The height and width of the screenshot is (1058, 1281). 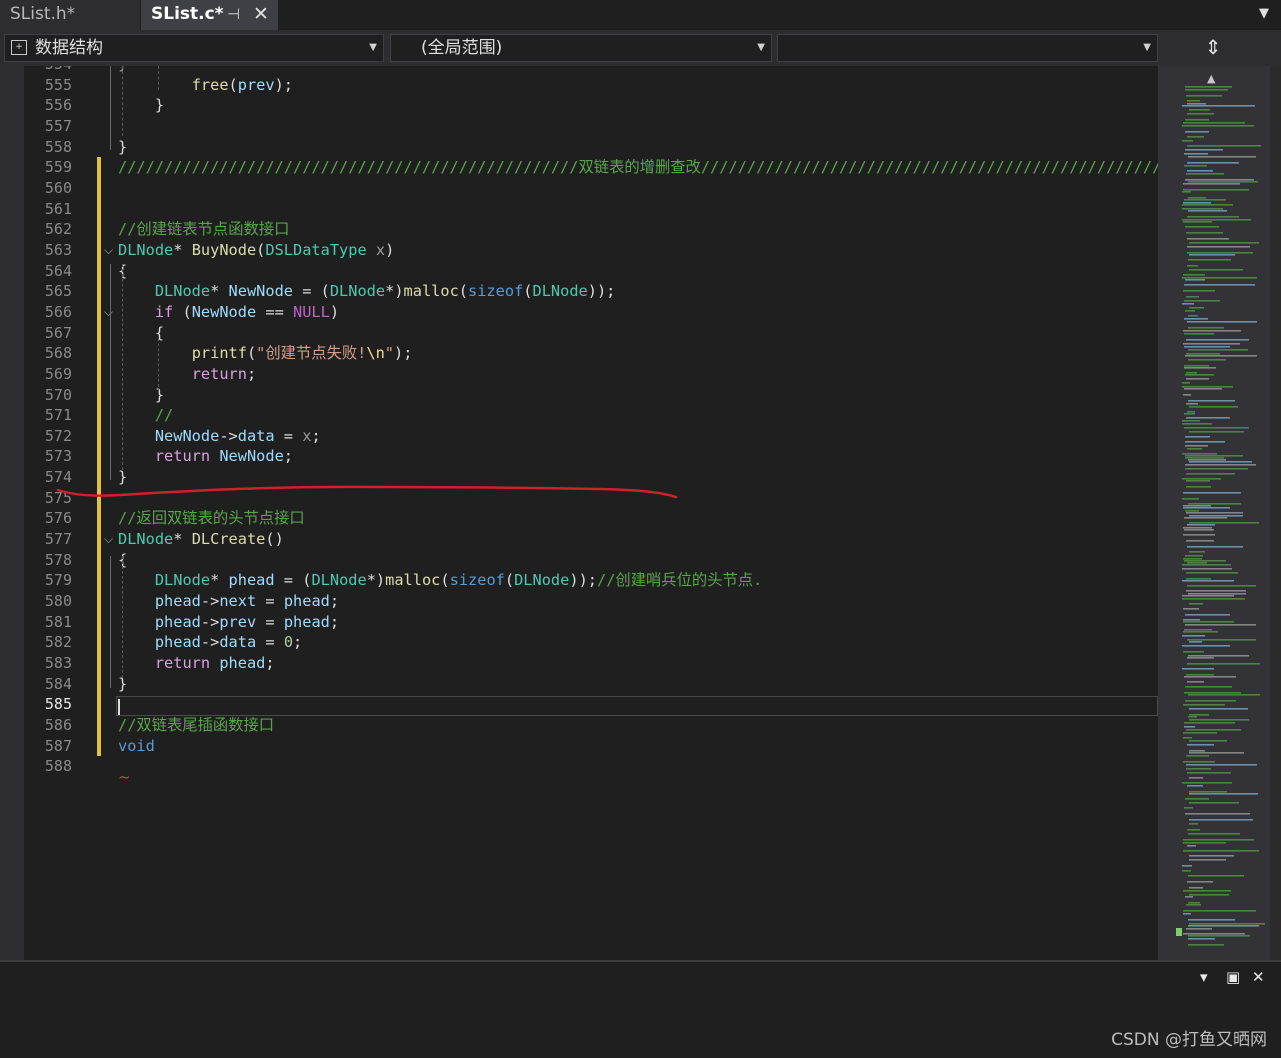 I want to click on watermark: CSDN @打鱼又晒网, so click(x=1189, y=1040).